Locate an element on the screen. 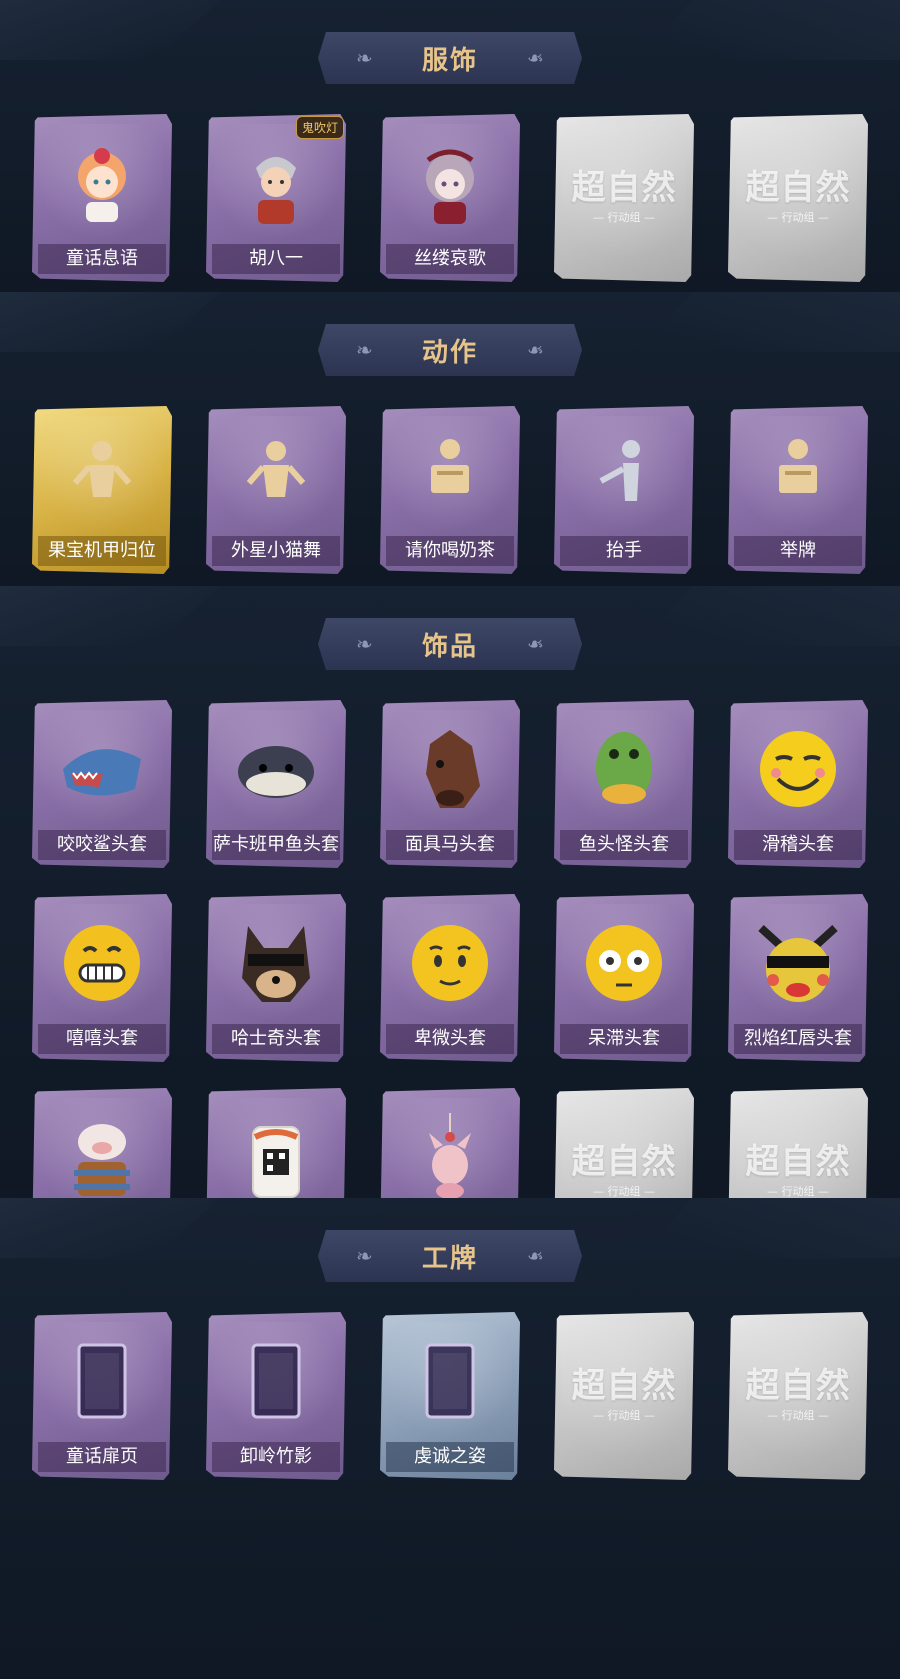  item-card: 卑微头套 is located at coordinates (450, 978).